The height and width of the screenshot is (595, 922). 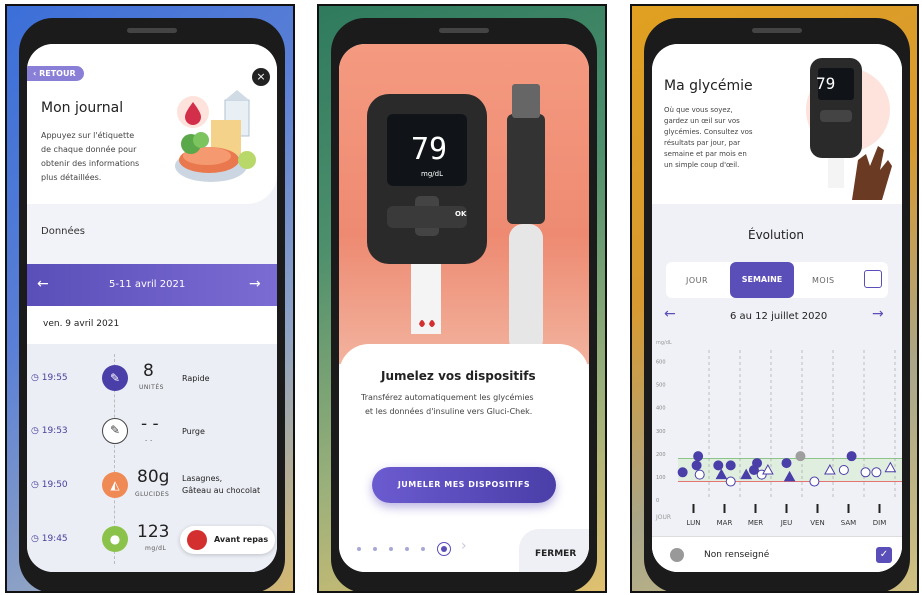 I want to click on close-button: ×, so click(x=261, y=77).